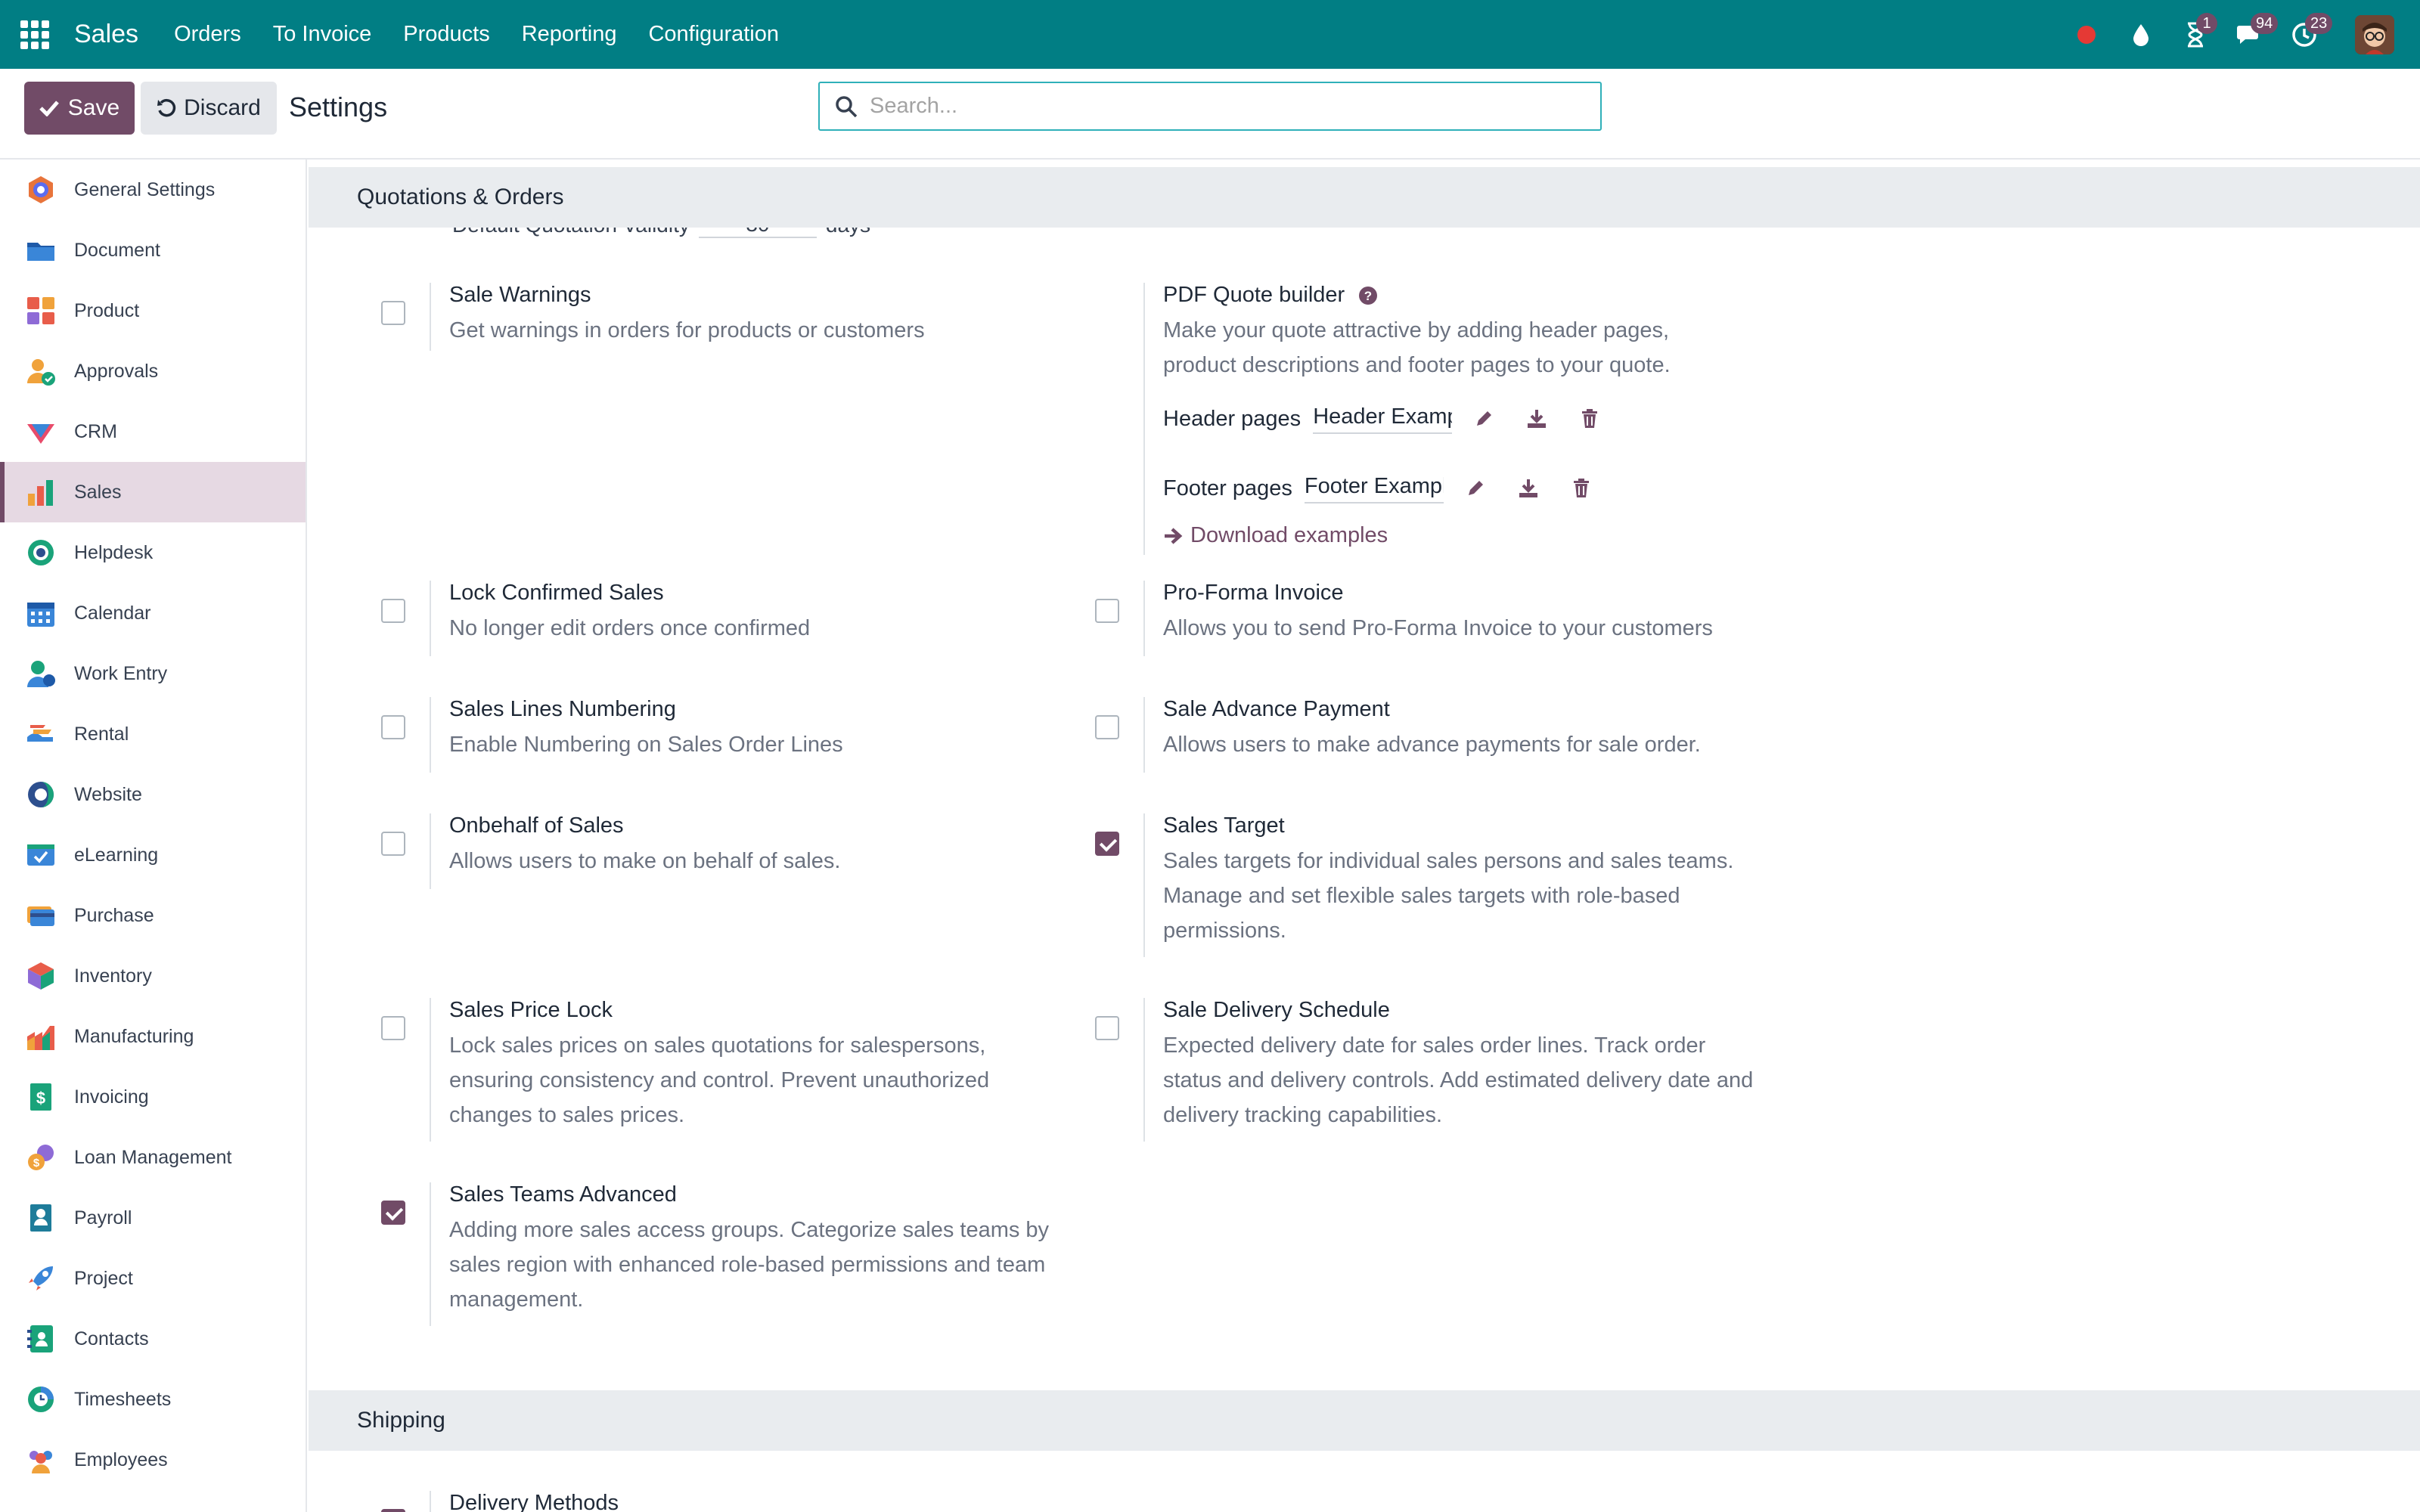 The image size is (2420, 1512). What do you see at coordinates (41, 1339) in the screenshot?
I see `contacts-icon` at bounding box center [41, 1339].